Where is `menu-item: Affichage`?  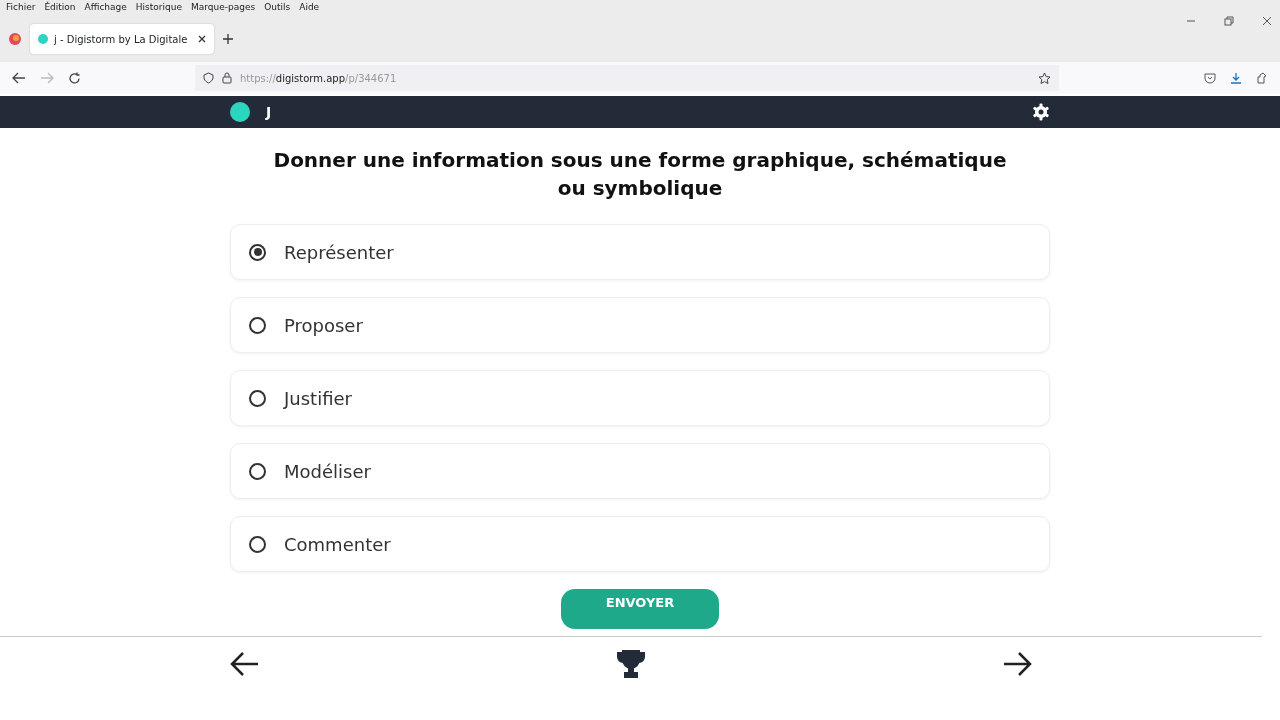
menu-item: Affichage is located at coordinates (105, 8).